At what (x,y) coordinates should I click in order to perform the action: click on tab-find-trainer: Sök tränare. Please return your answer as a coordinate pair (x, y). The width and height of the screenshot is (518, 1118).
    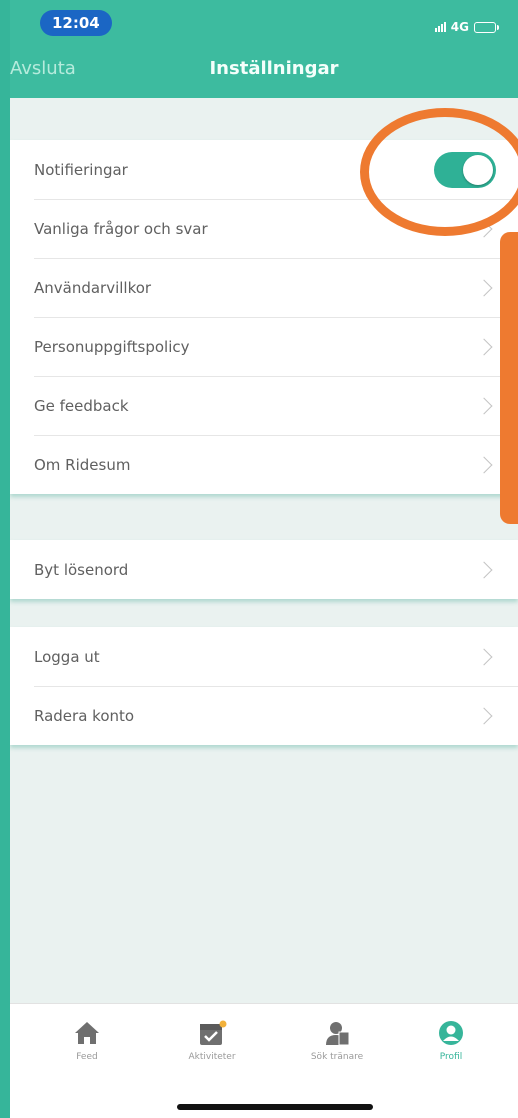
    Looking at the image, I should click on (337, 1040).